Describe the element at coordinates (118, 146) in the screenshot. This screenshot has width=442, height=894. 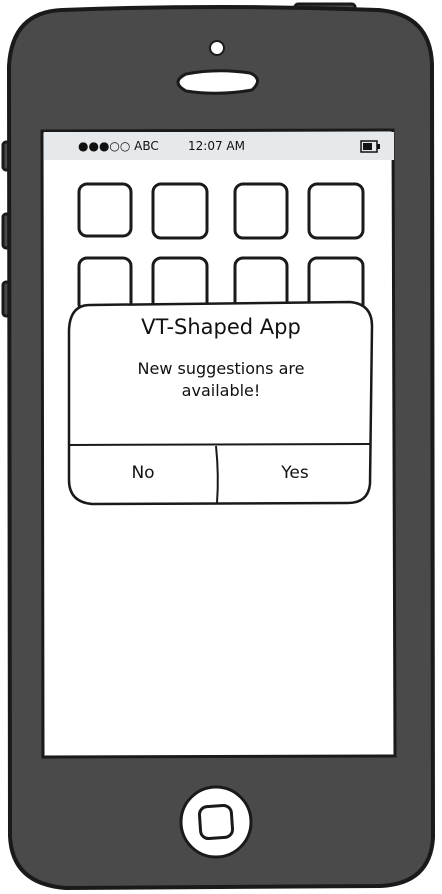
I see `carrier-signal: ●●●○○ ABC` at that location.